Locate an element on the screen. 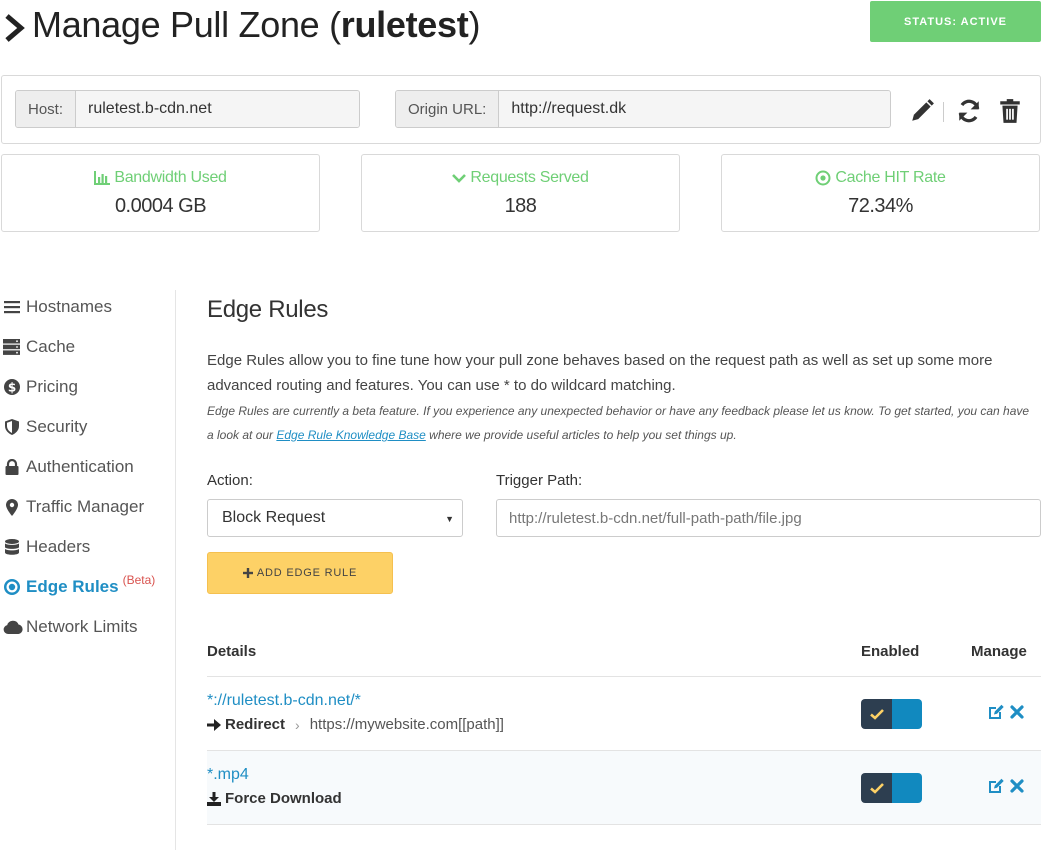 The height and width of the screenshot is (850, 1041). sidebar-item-label: Edge Rules is located at coordinates (72, 586).